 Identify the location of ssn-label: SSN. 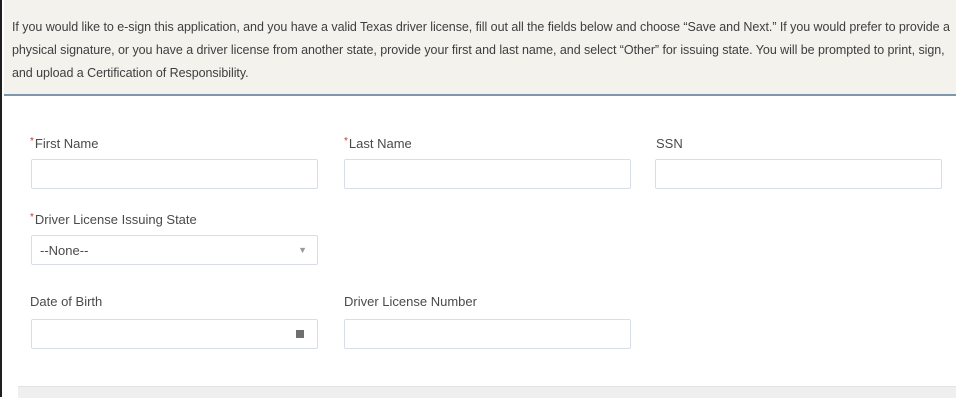
(669, 143).